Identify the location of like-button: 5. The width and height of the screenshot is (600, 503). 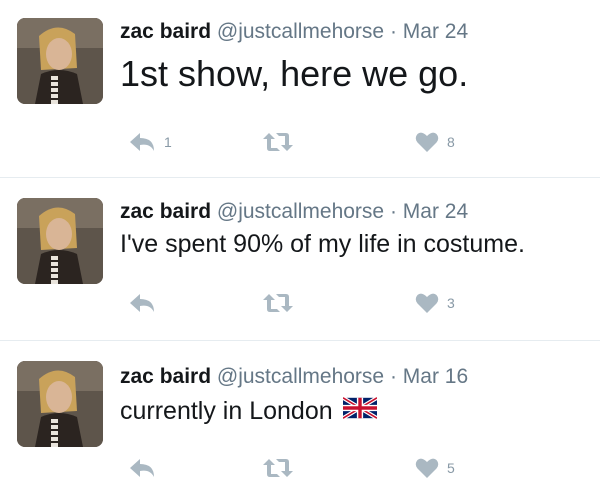
(435, 468).